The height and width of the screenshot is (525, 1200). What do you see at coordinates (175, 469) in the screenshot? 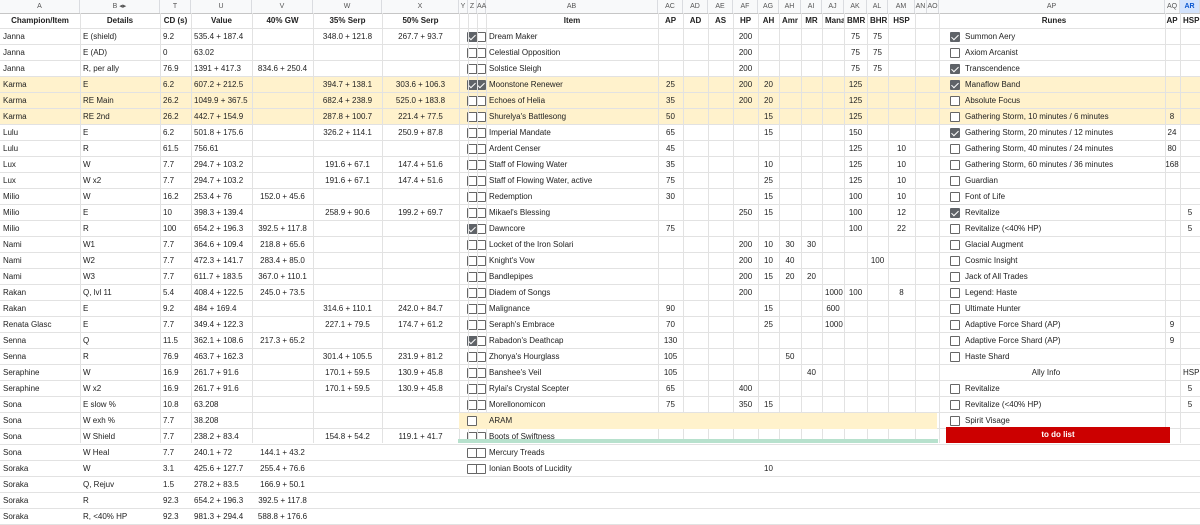
I see `cd-cell: 3.1` at bounding box center [175, 469].